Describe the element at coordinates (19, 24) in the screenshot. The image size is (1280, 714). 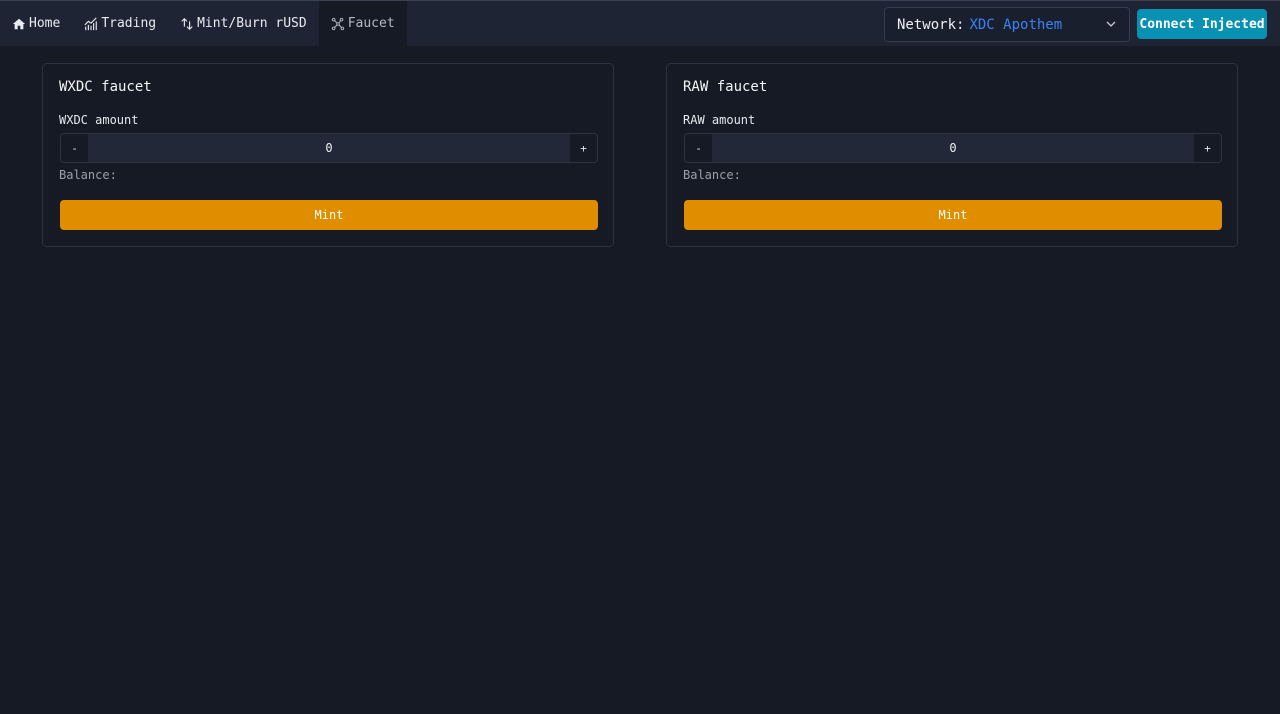
I see `home-icon` at that location.